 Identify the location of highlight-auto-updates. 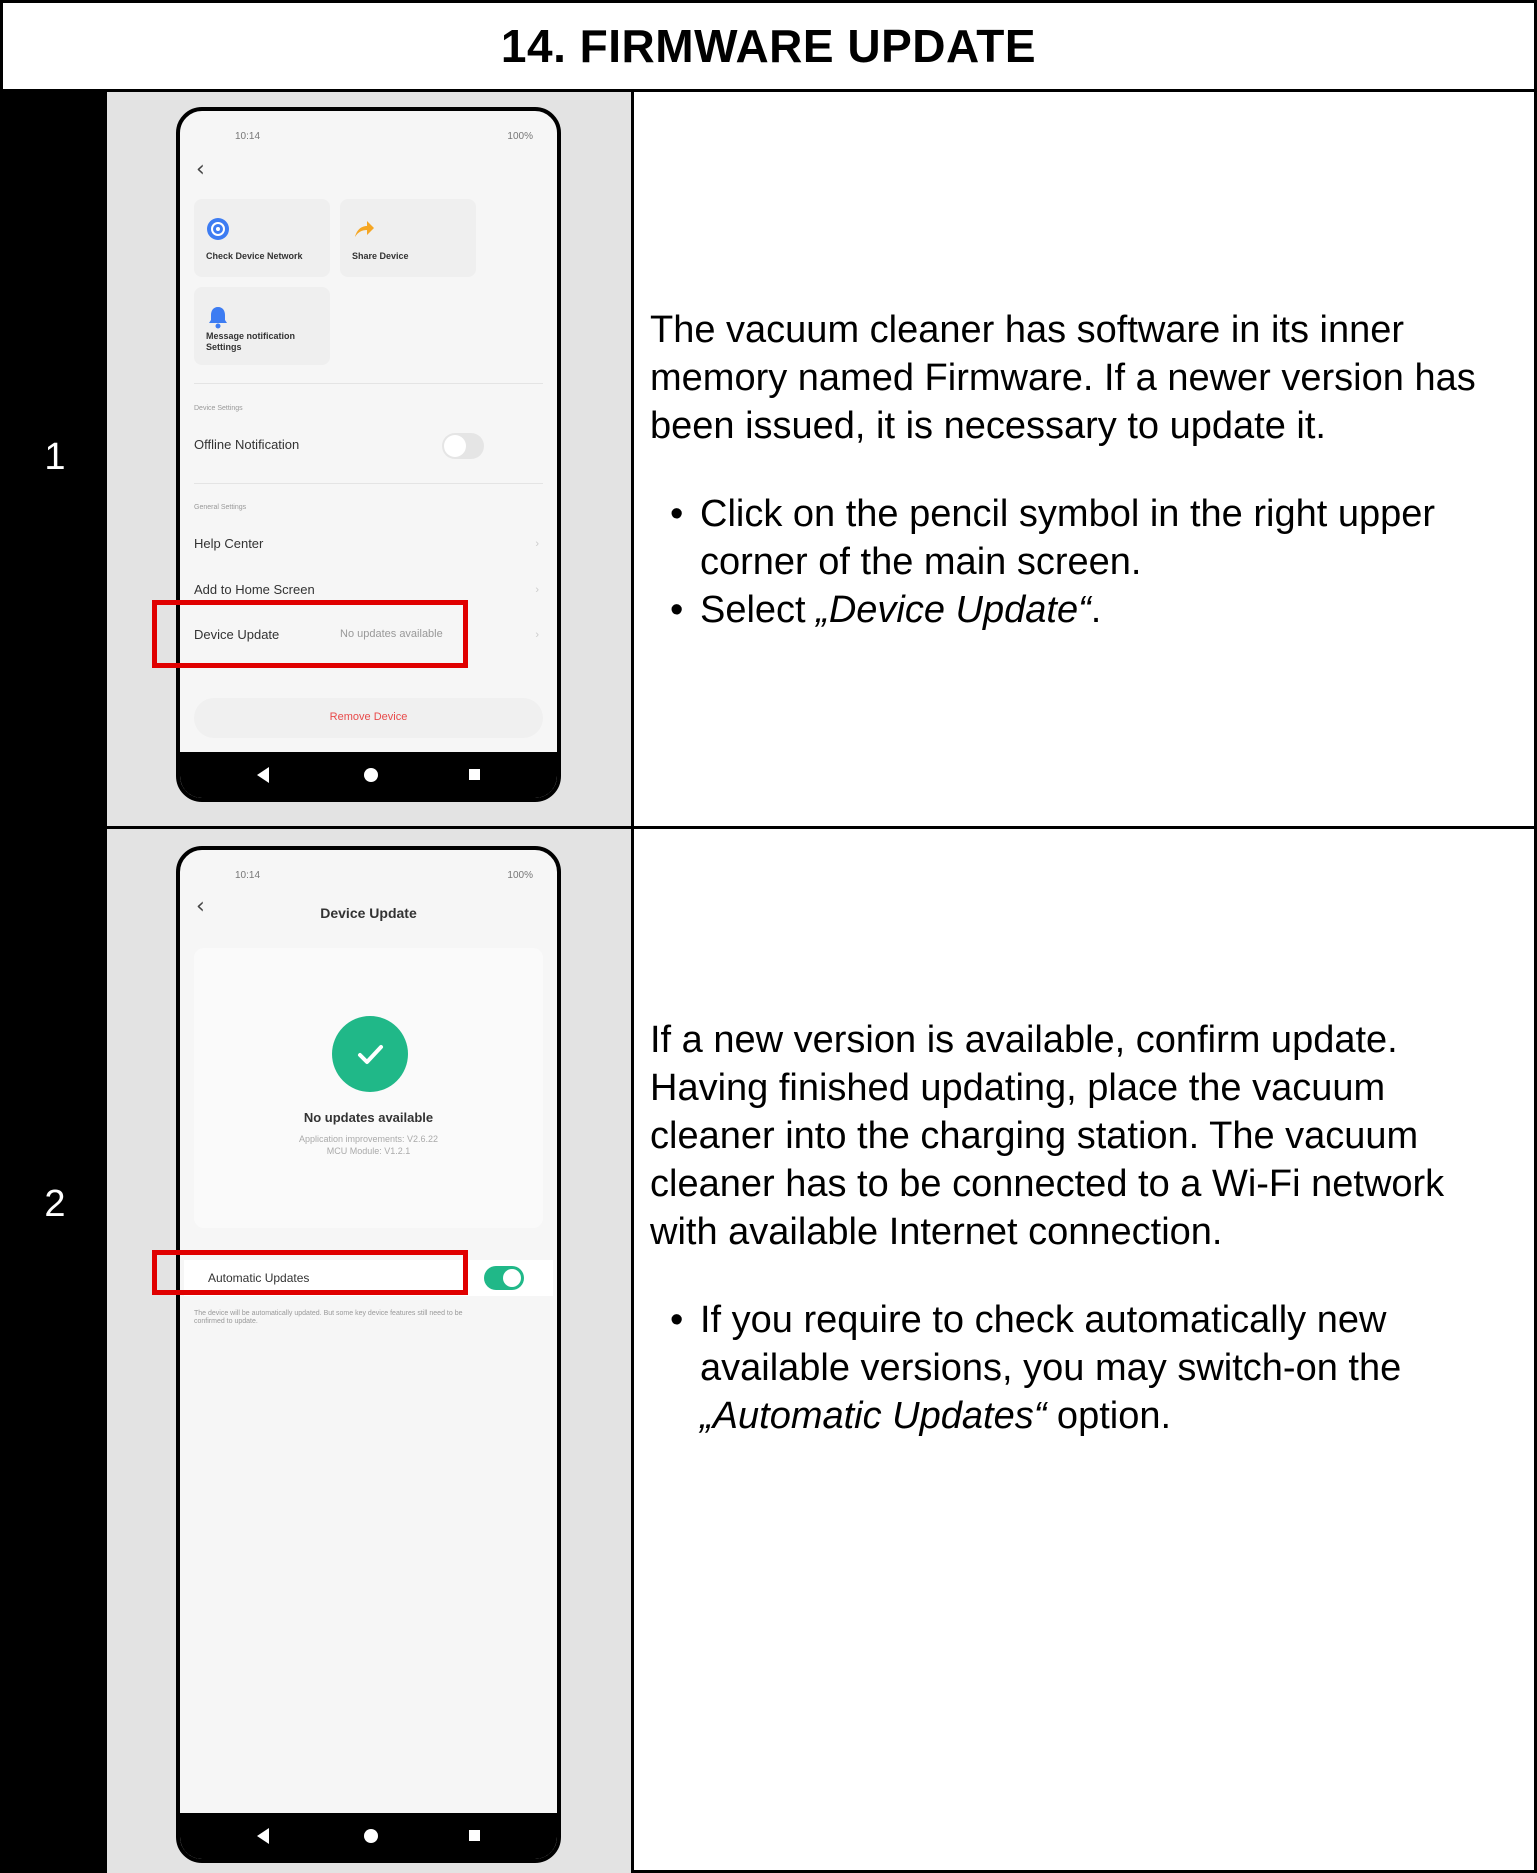
(310, 1272).